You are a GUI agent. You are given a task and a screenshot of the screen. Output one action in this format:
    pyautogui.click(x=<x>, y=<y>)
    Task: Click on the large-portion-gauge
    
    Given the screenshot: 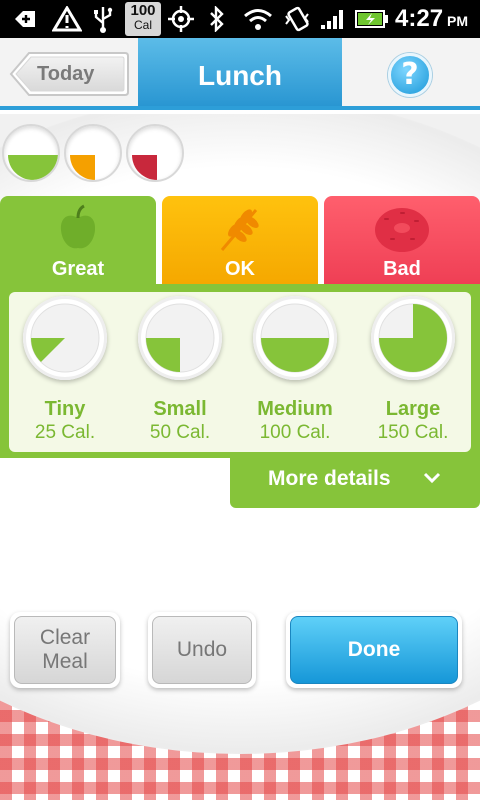 What is the action you would take?
    pyautogui.click(x=413, y=338)
    